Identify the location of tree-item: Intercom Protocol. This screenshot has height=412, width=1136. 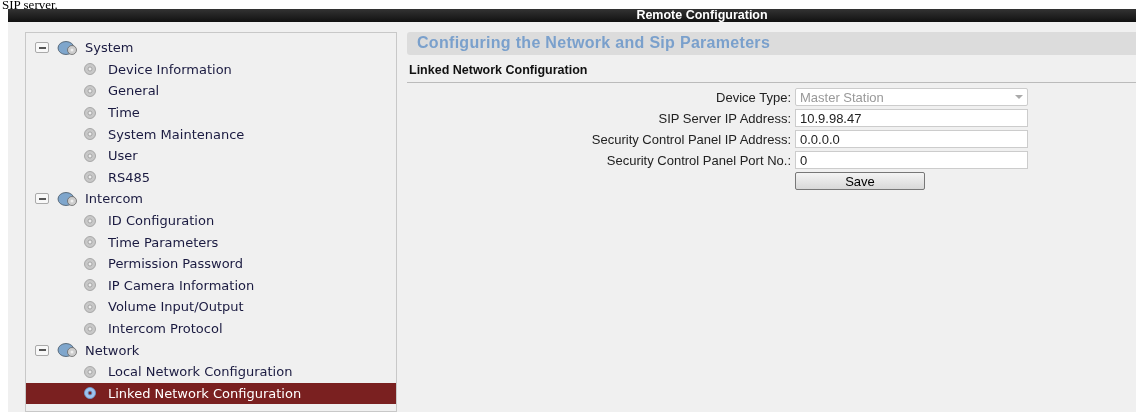
(211, 328).